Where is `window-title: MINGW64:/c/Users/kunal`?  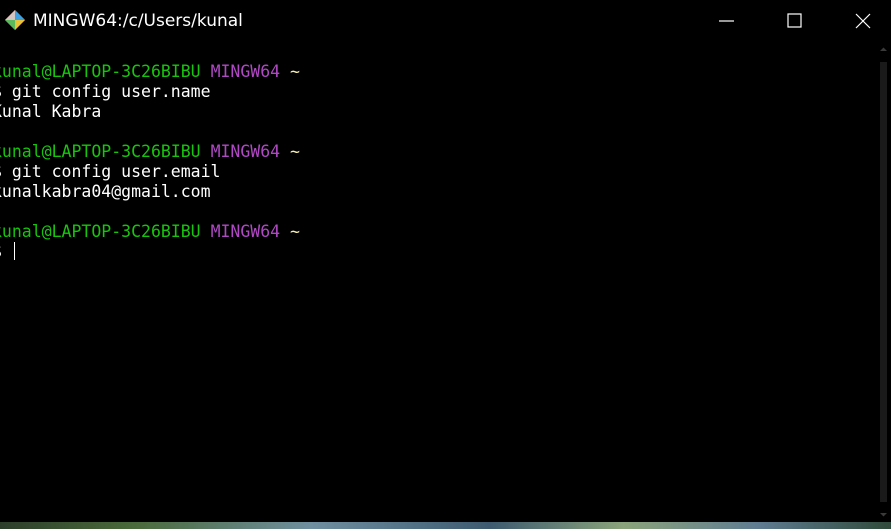
window-title: MINGW64:/c/Users/kunal is located at coordinates (138, 21).